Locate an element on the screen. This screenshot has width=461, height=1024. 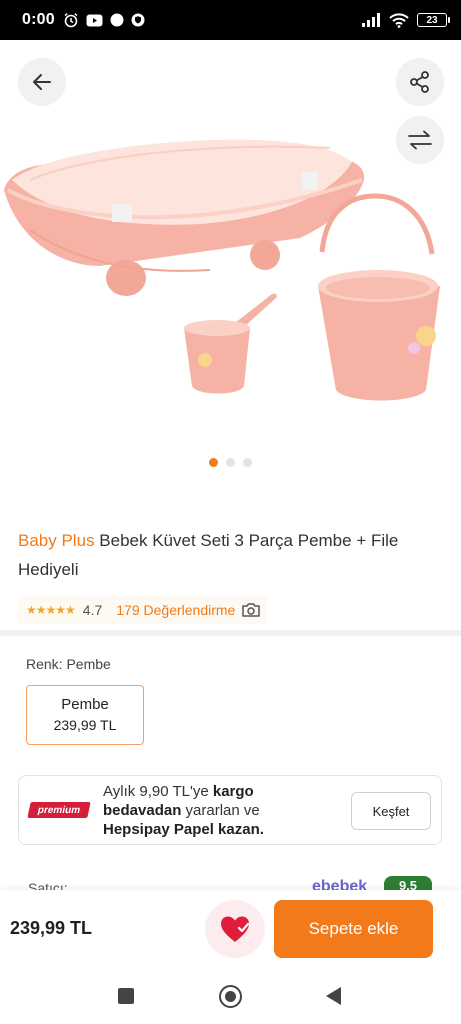
promo-text-1: Aylık 9,90 TL'ye is located at coordinates (158, 791).